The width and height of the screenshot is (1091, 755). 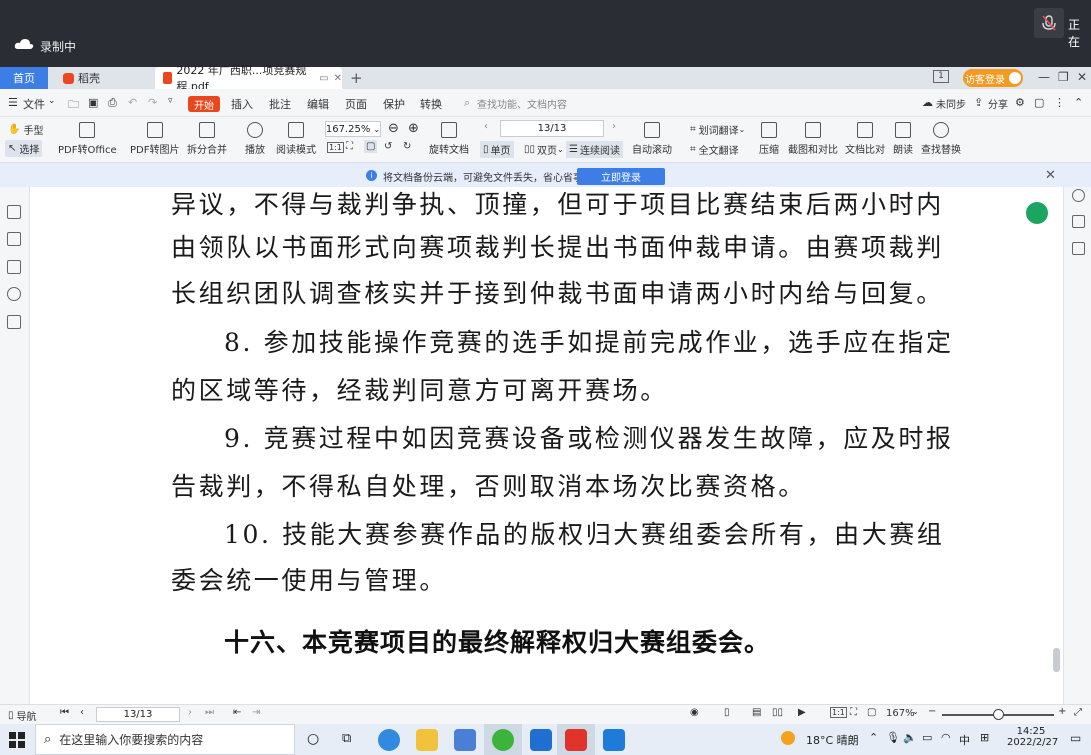 I want to click on find-replace-button: 查找替换, so click(x=941, y=139).